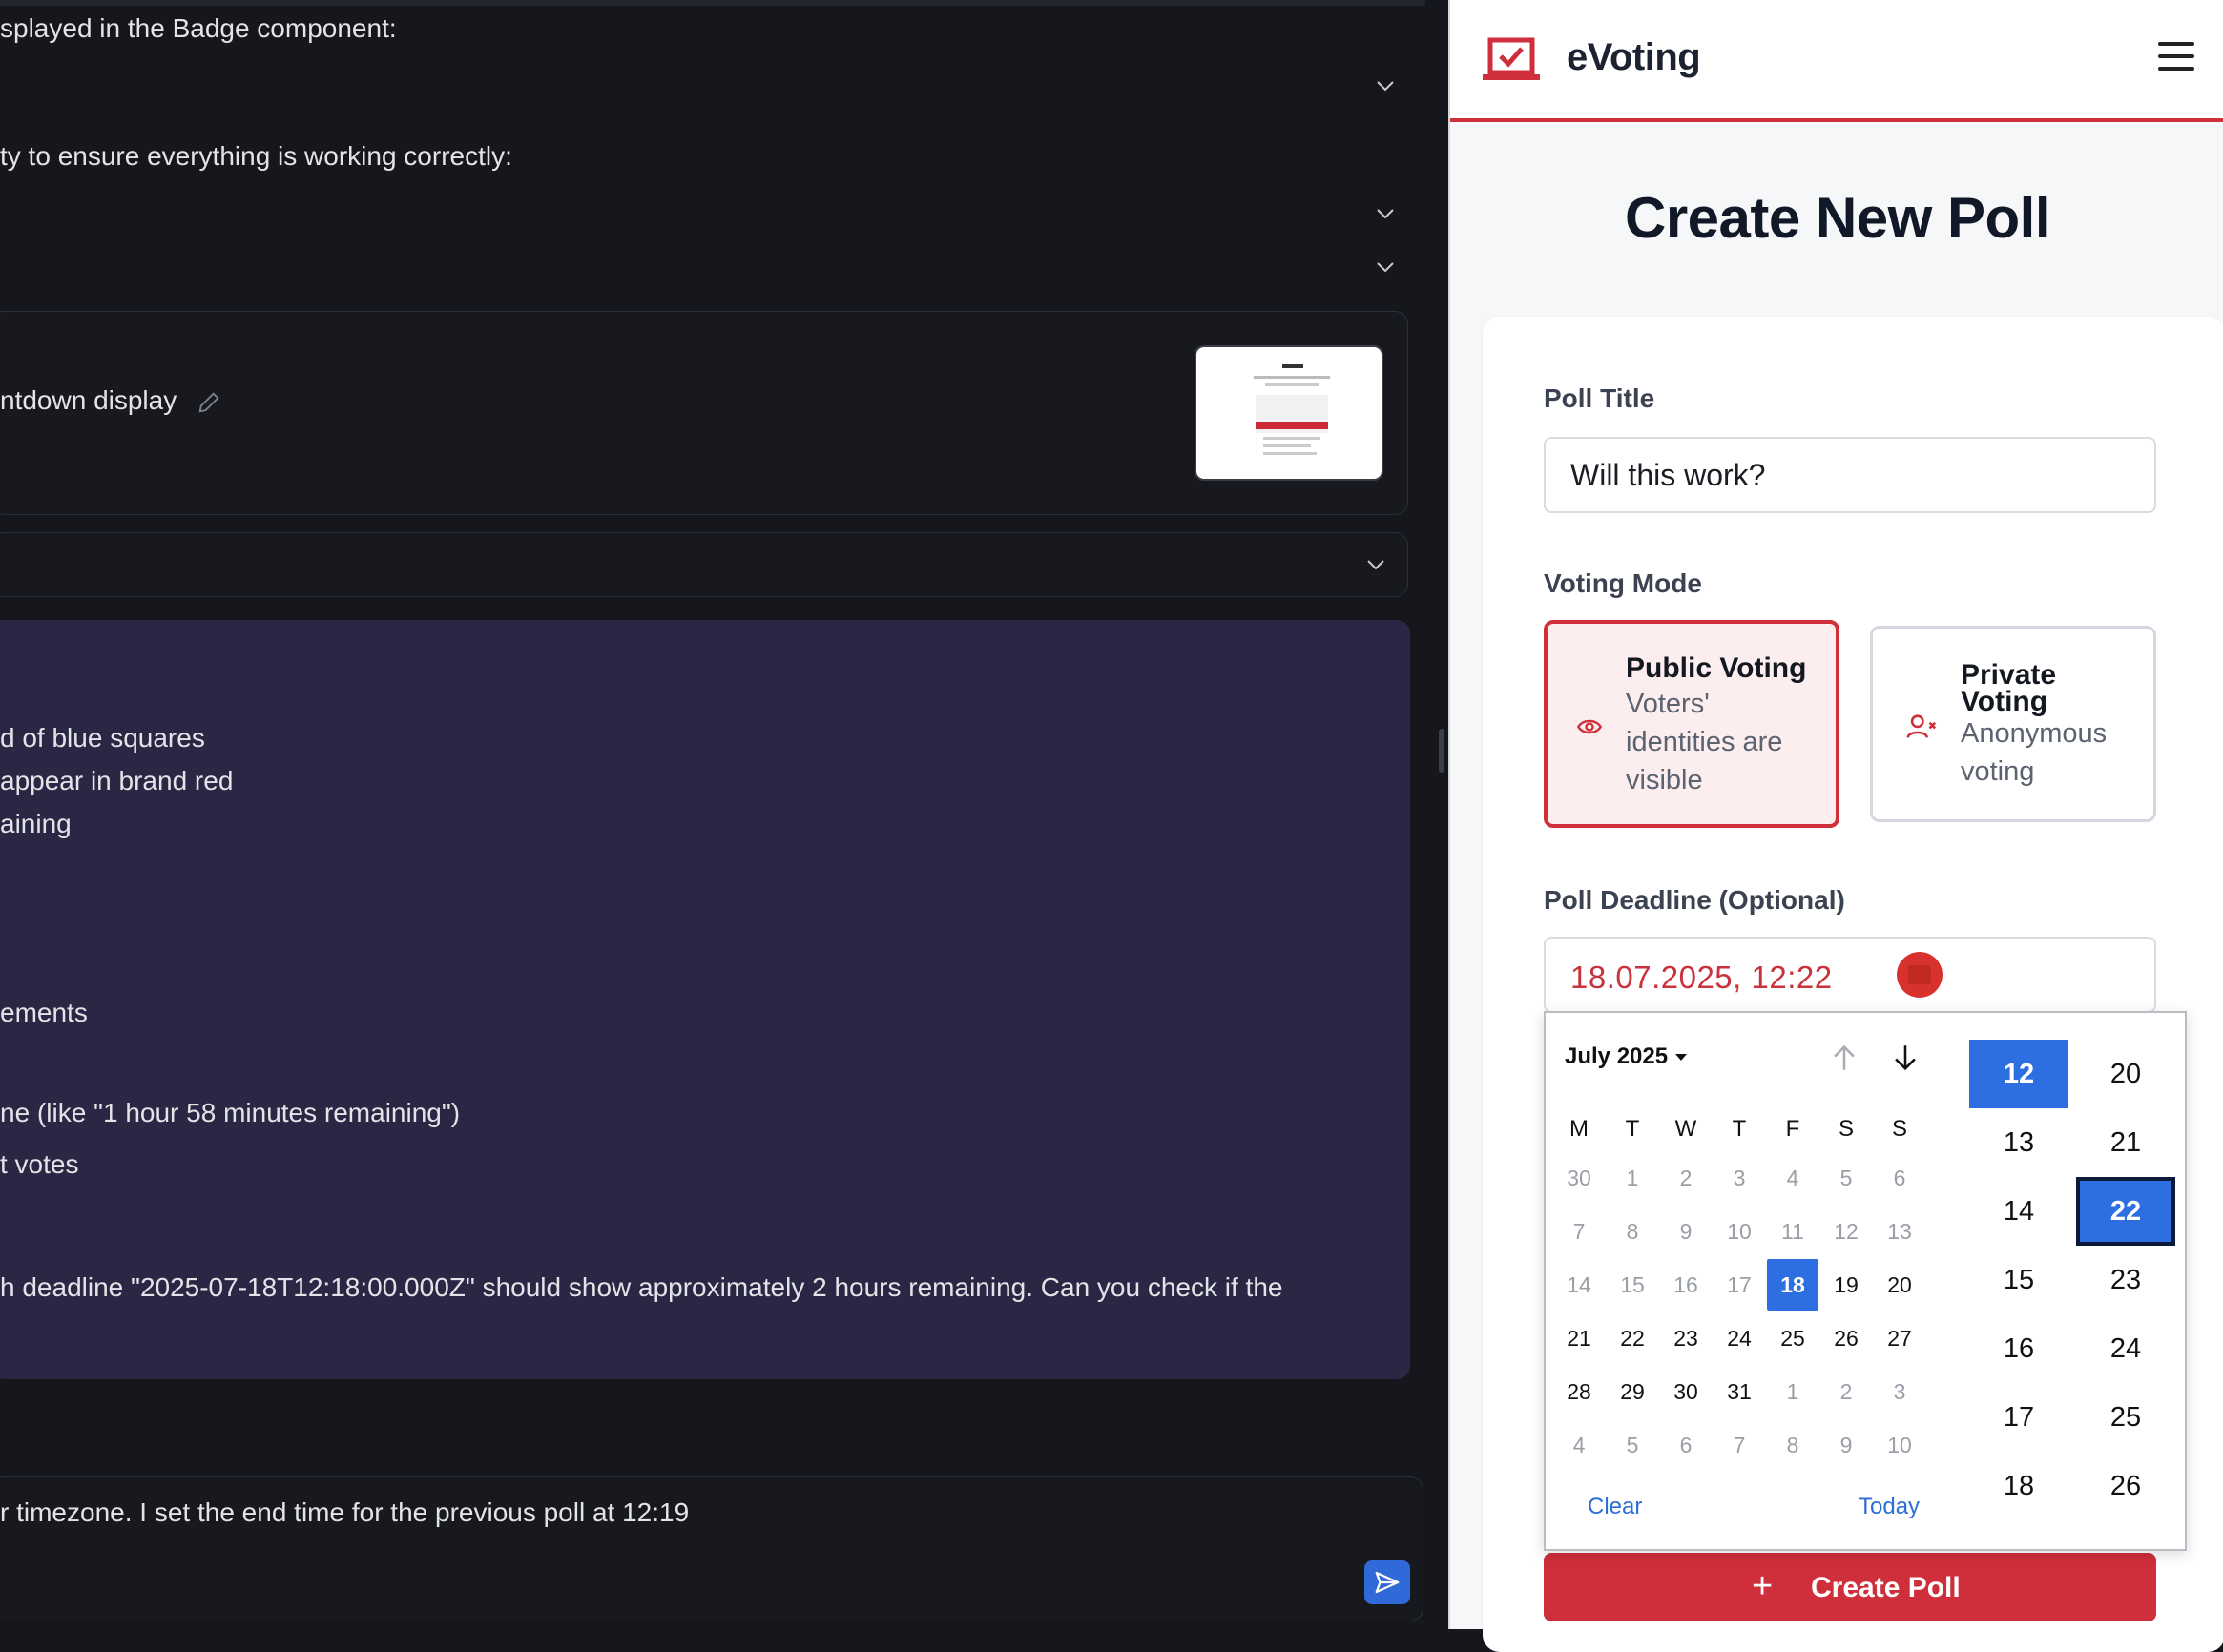 The image size is (2223, 1652). What do you see at coordinates (2125, 1211) in the screenshot?
I see `selected-minute: 22` at bounding box center [2125, 1211].